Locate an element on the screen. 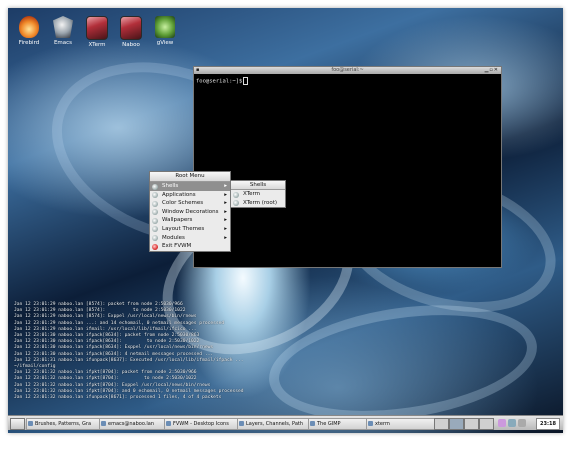 The width and height of the screenshot is (575, 449). taskbar-task: emacs@naboo.lan is located at coordinates (135, 424).